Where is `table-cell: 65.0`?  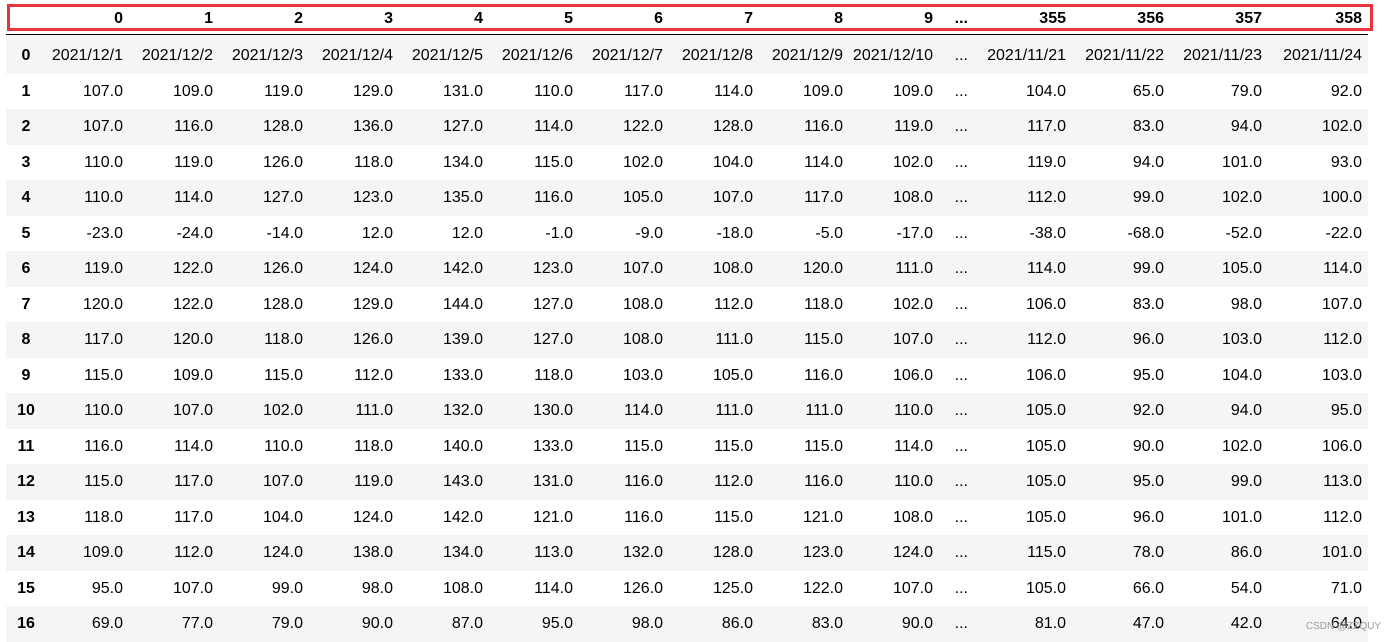
table-cell: 65.0 is located at coordinates (1148, 91).